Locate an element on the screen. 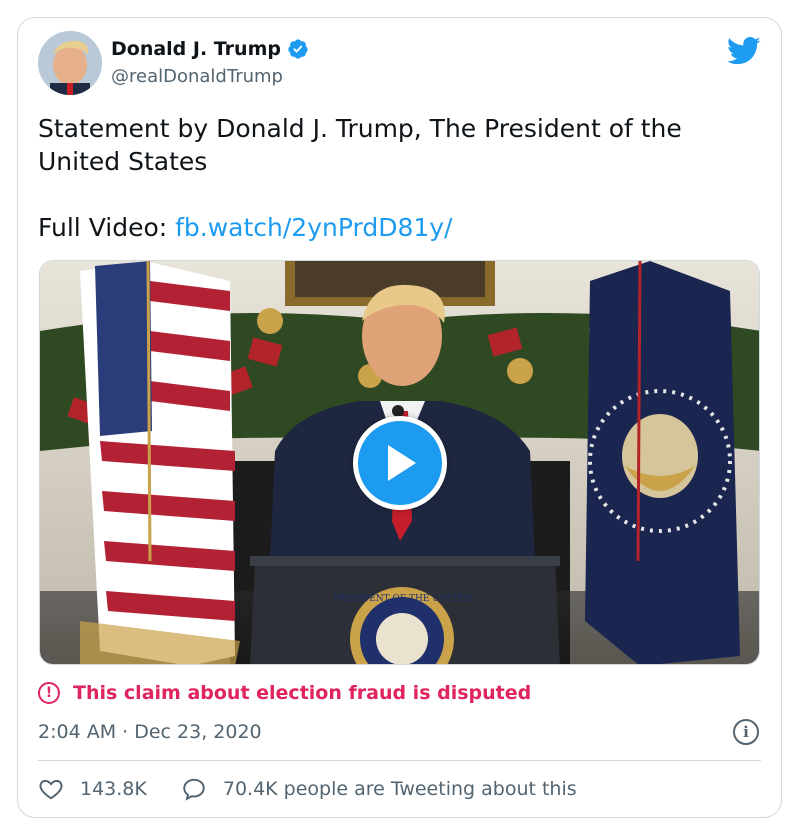  tweeting-about-text: 70.4K people are Tweeting about this is located at coordinates (399, 789).